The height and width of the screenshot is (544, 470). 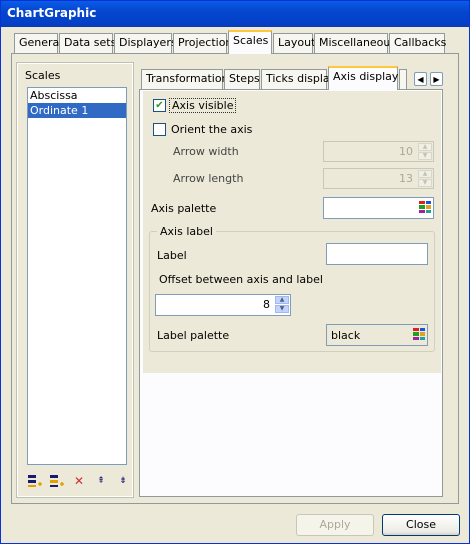 I want to click on label-palette-field: black, so click(x=377, y=335).